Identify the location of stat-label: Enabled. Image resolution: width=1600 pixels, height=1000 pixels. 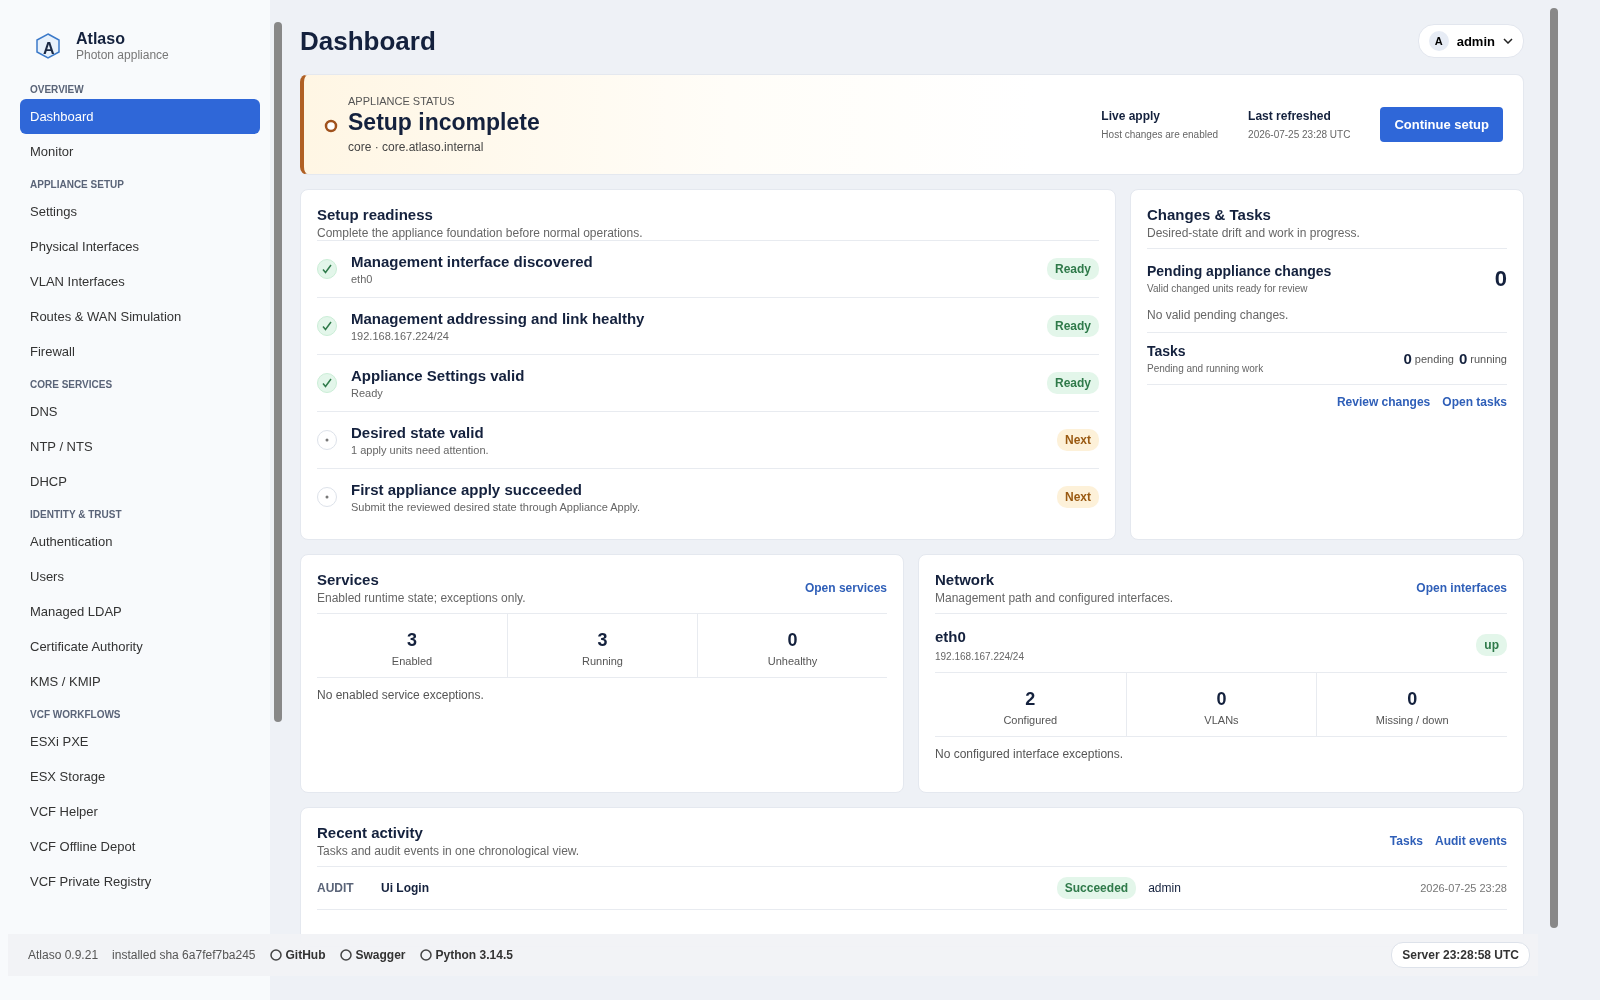
(412, 661).